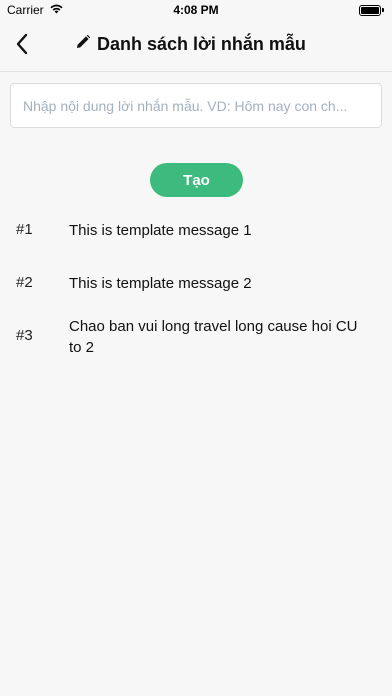  I want to click on battery-icon, so click(371, 10).